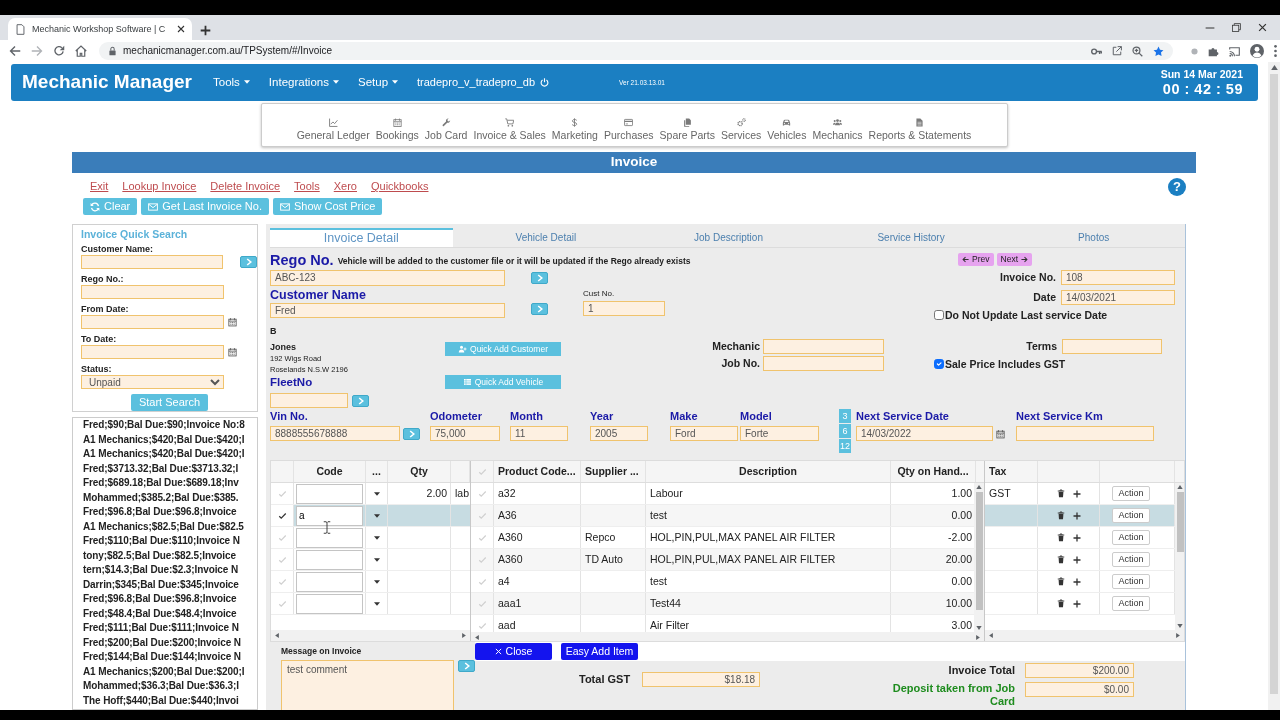 This screenshot has height=720, width=1280. Describe the element at coordinates (687, 130) in the screenshot. I see `module-link: Spare Parts` at that location.